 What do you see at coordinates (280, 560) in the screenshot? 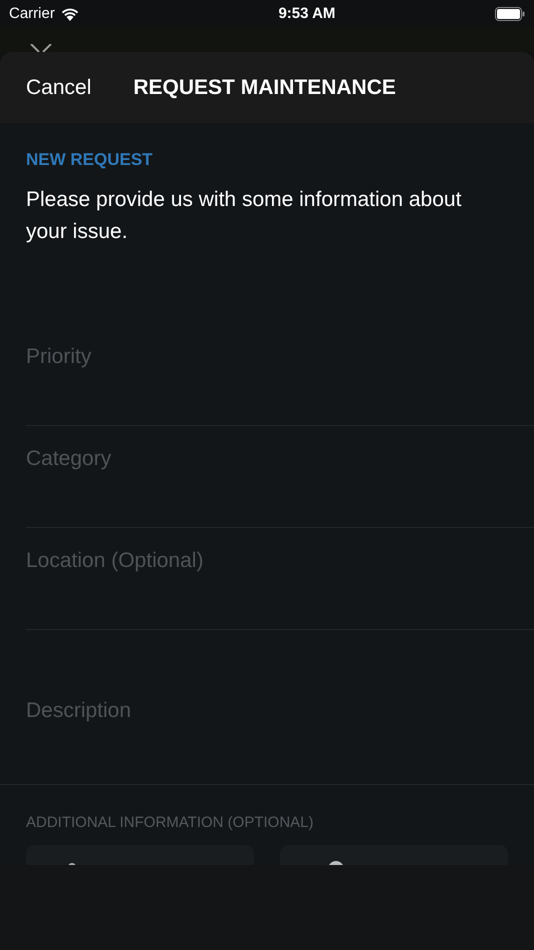
I see `form-field: Location (Optional)` at bounding box center [280, 560].